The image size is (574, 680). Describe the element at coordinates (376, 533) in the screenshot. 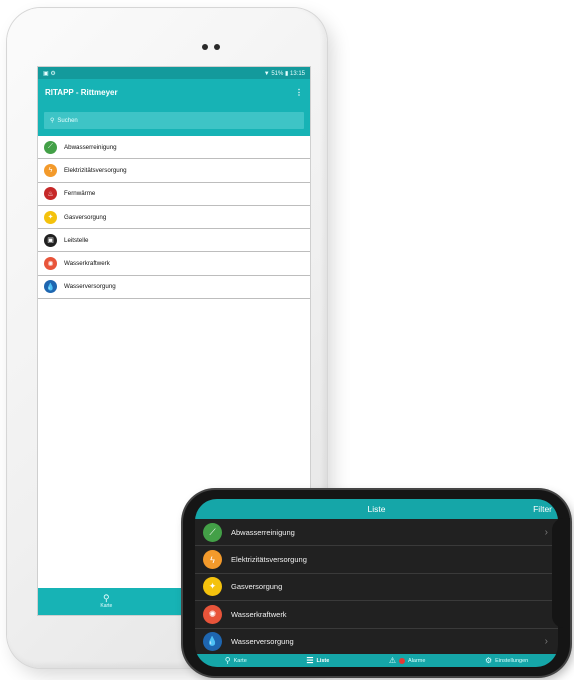

I see `list-item: ⟋ Abwasserreinigung ›` at that location.